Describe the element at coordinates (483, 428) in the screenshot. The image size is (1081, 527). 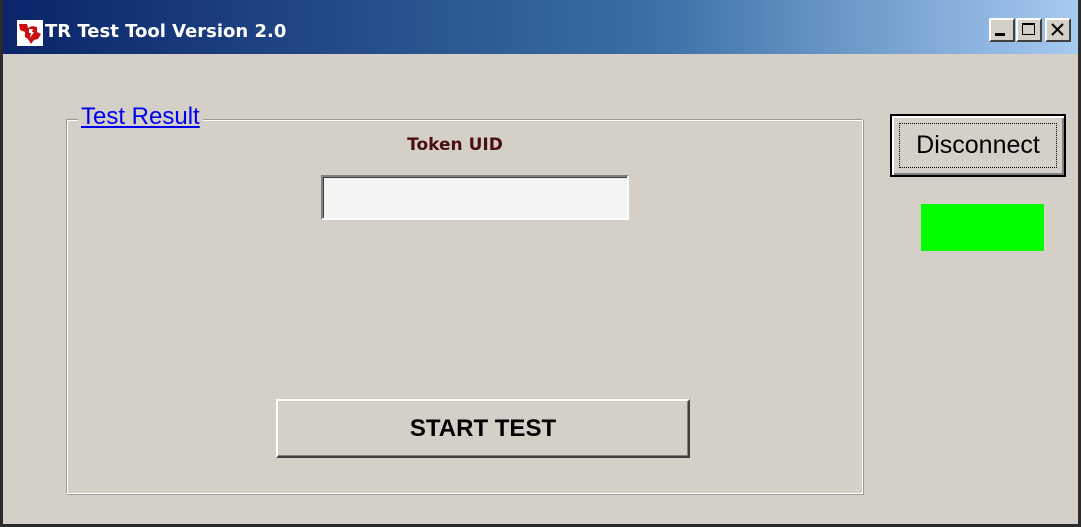
I see `start-test-button: START TEST` at that location.